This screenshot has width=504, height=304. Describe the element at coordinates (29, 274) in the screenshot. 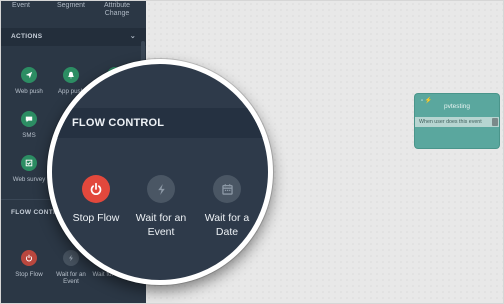

I see `flow-label: Stop Flow` at that location.